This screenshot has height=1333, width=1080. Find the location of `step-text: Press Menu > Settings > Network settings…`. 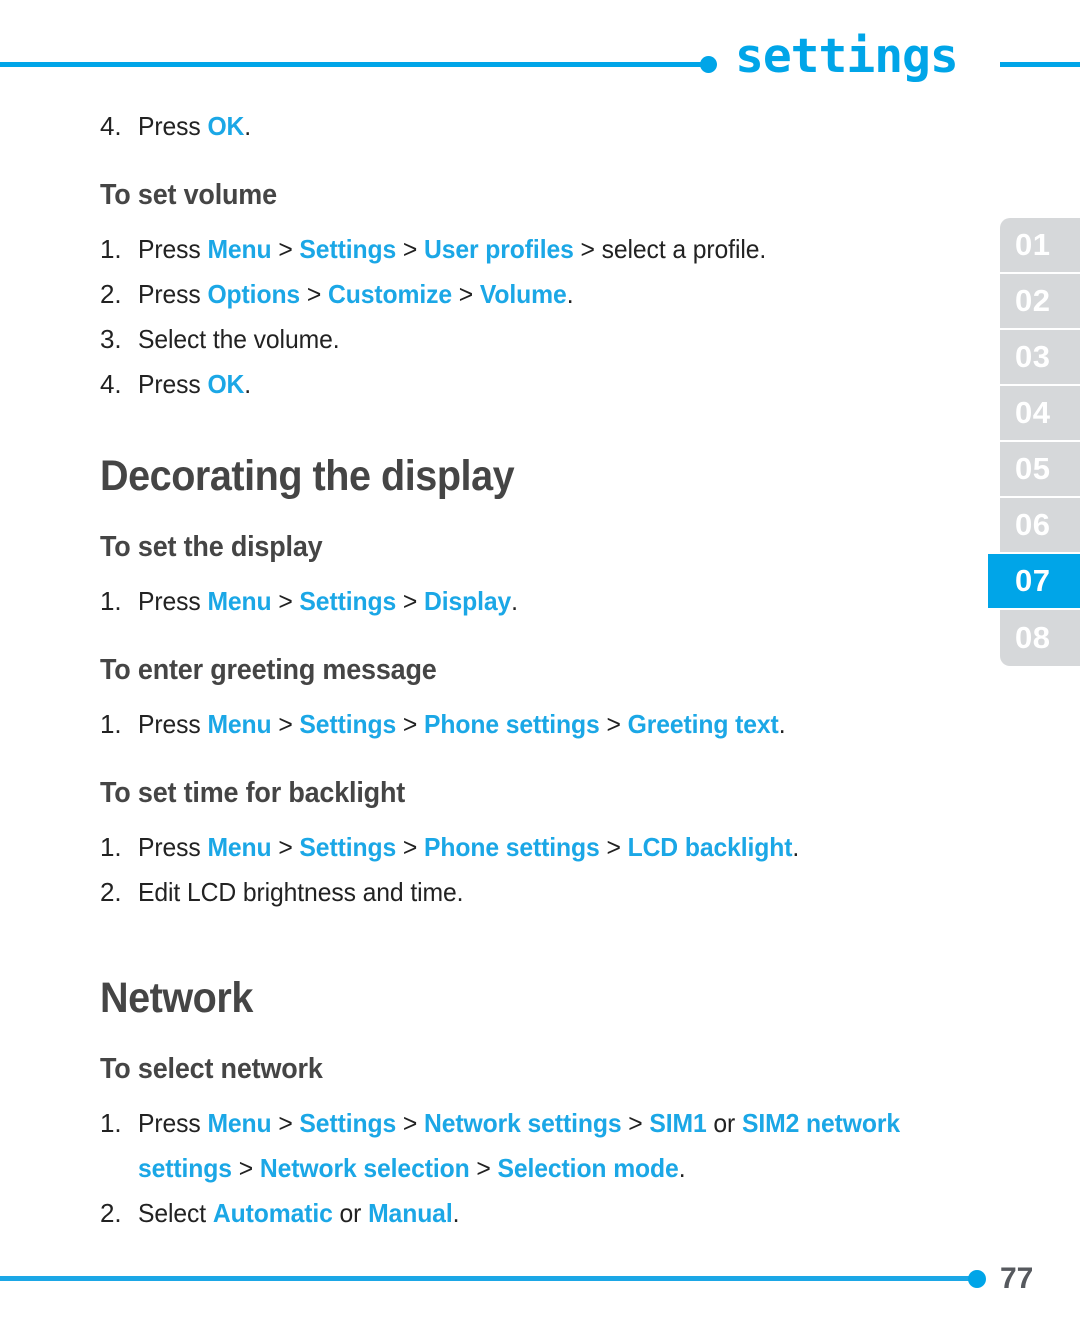

step-text: Press Menu > Settings > Network settings… is located at coordinates (528, 1146).